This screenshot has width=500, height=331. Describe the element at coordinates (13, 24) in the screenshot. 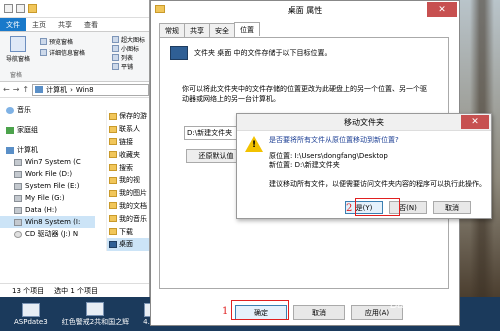

I see `ribbon-tab-file: 文件` at that location.